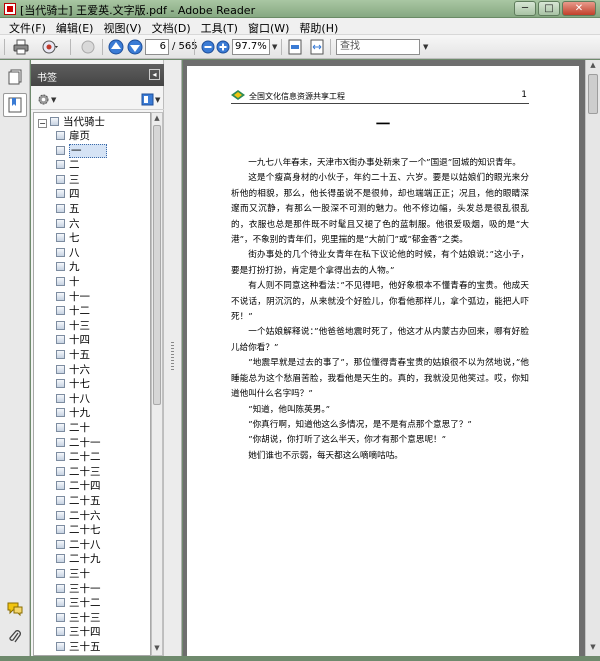 The image size is (600, 661). Describe the element at coordinates (68, 224) in the screenshot. I see `bookmark-item: 六` at that location.